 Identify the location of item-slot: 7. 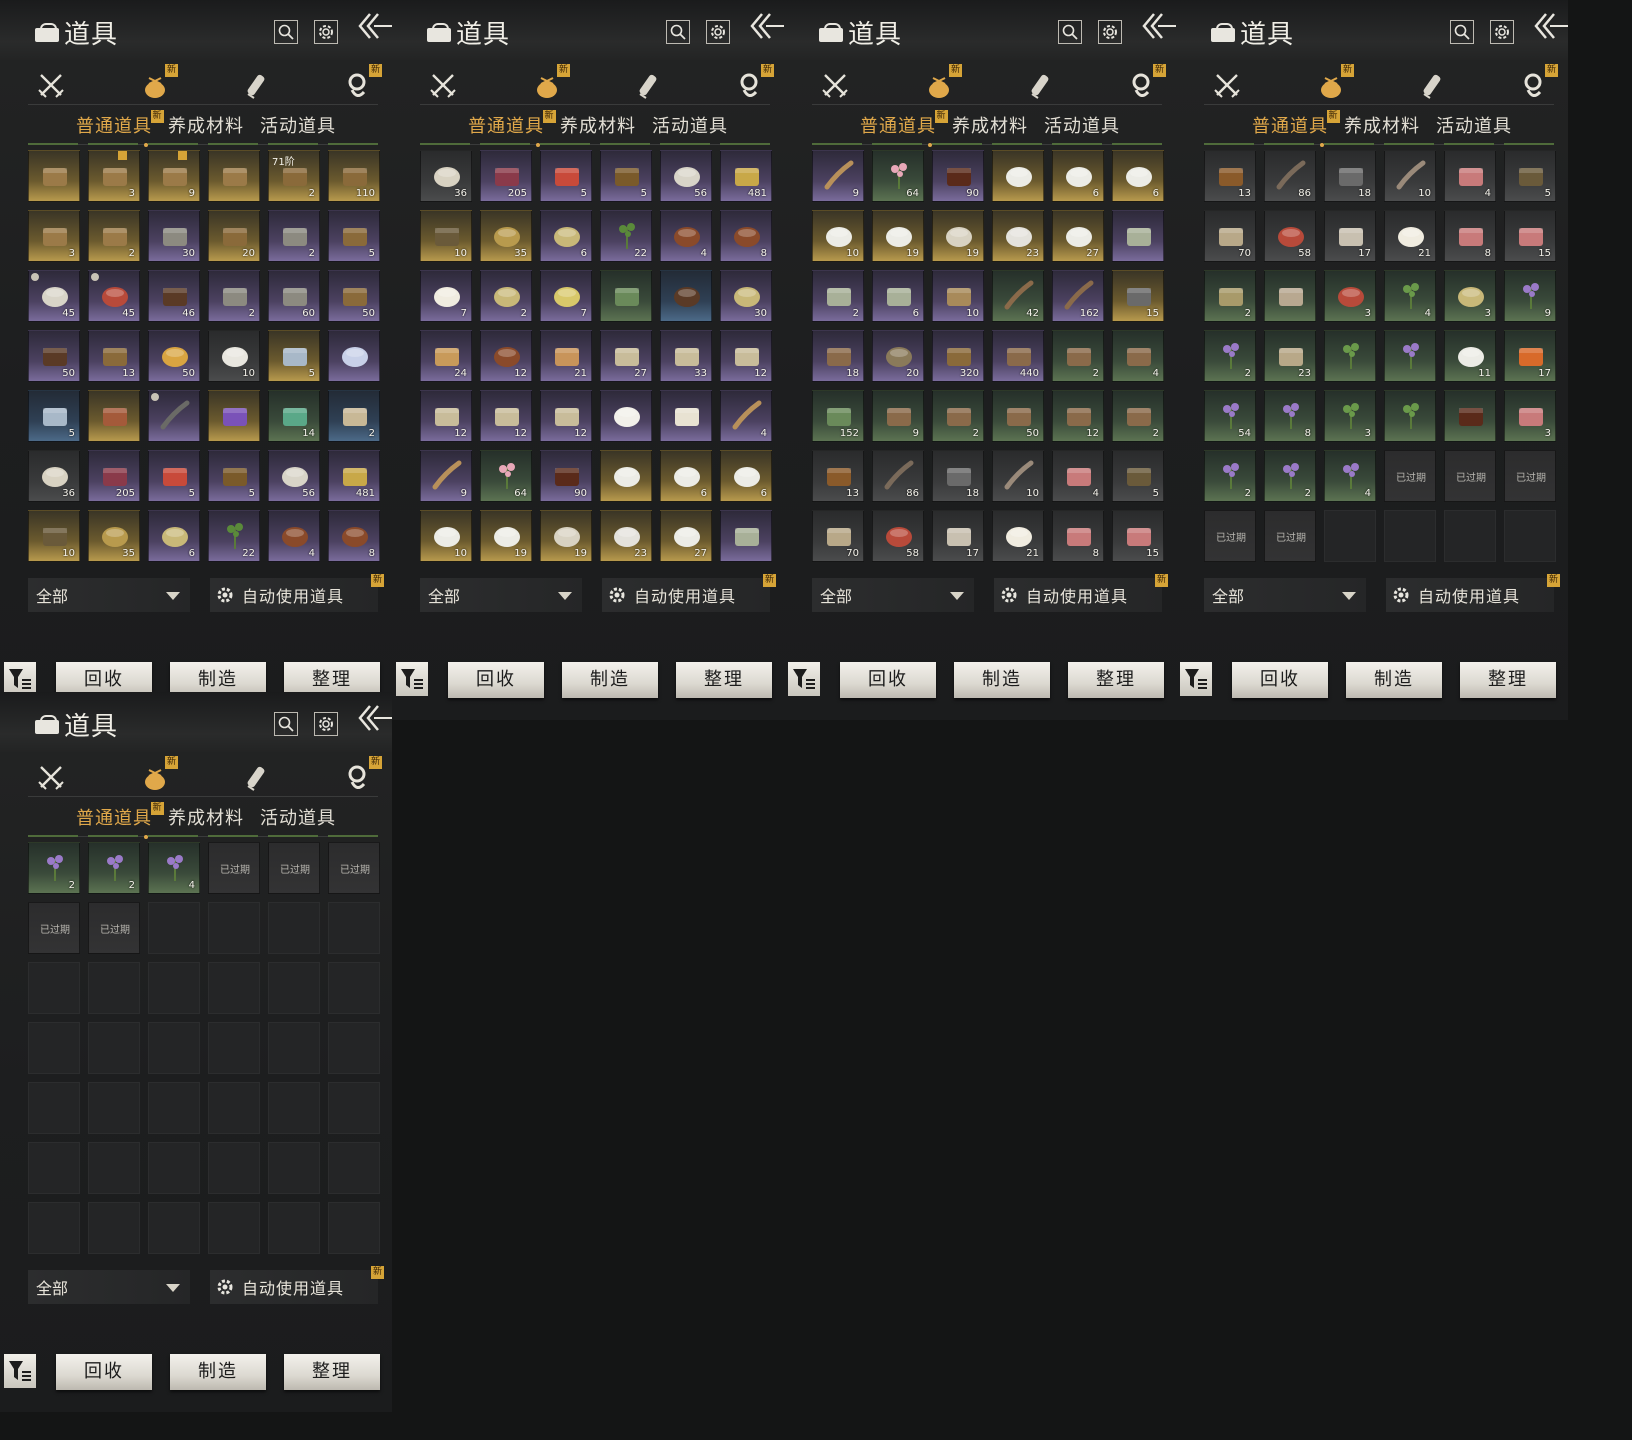
(446, 296).